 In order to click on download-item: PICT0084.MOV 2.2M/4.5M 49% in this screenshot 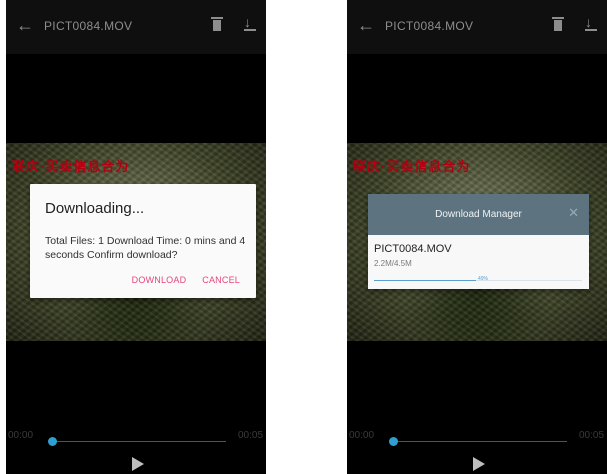, I will do `click(478, 262)`.